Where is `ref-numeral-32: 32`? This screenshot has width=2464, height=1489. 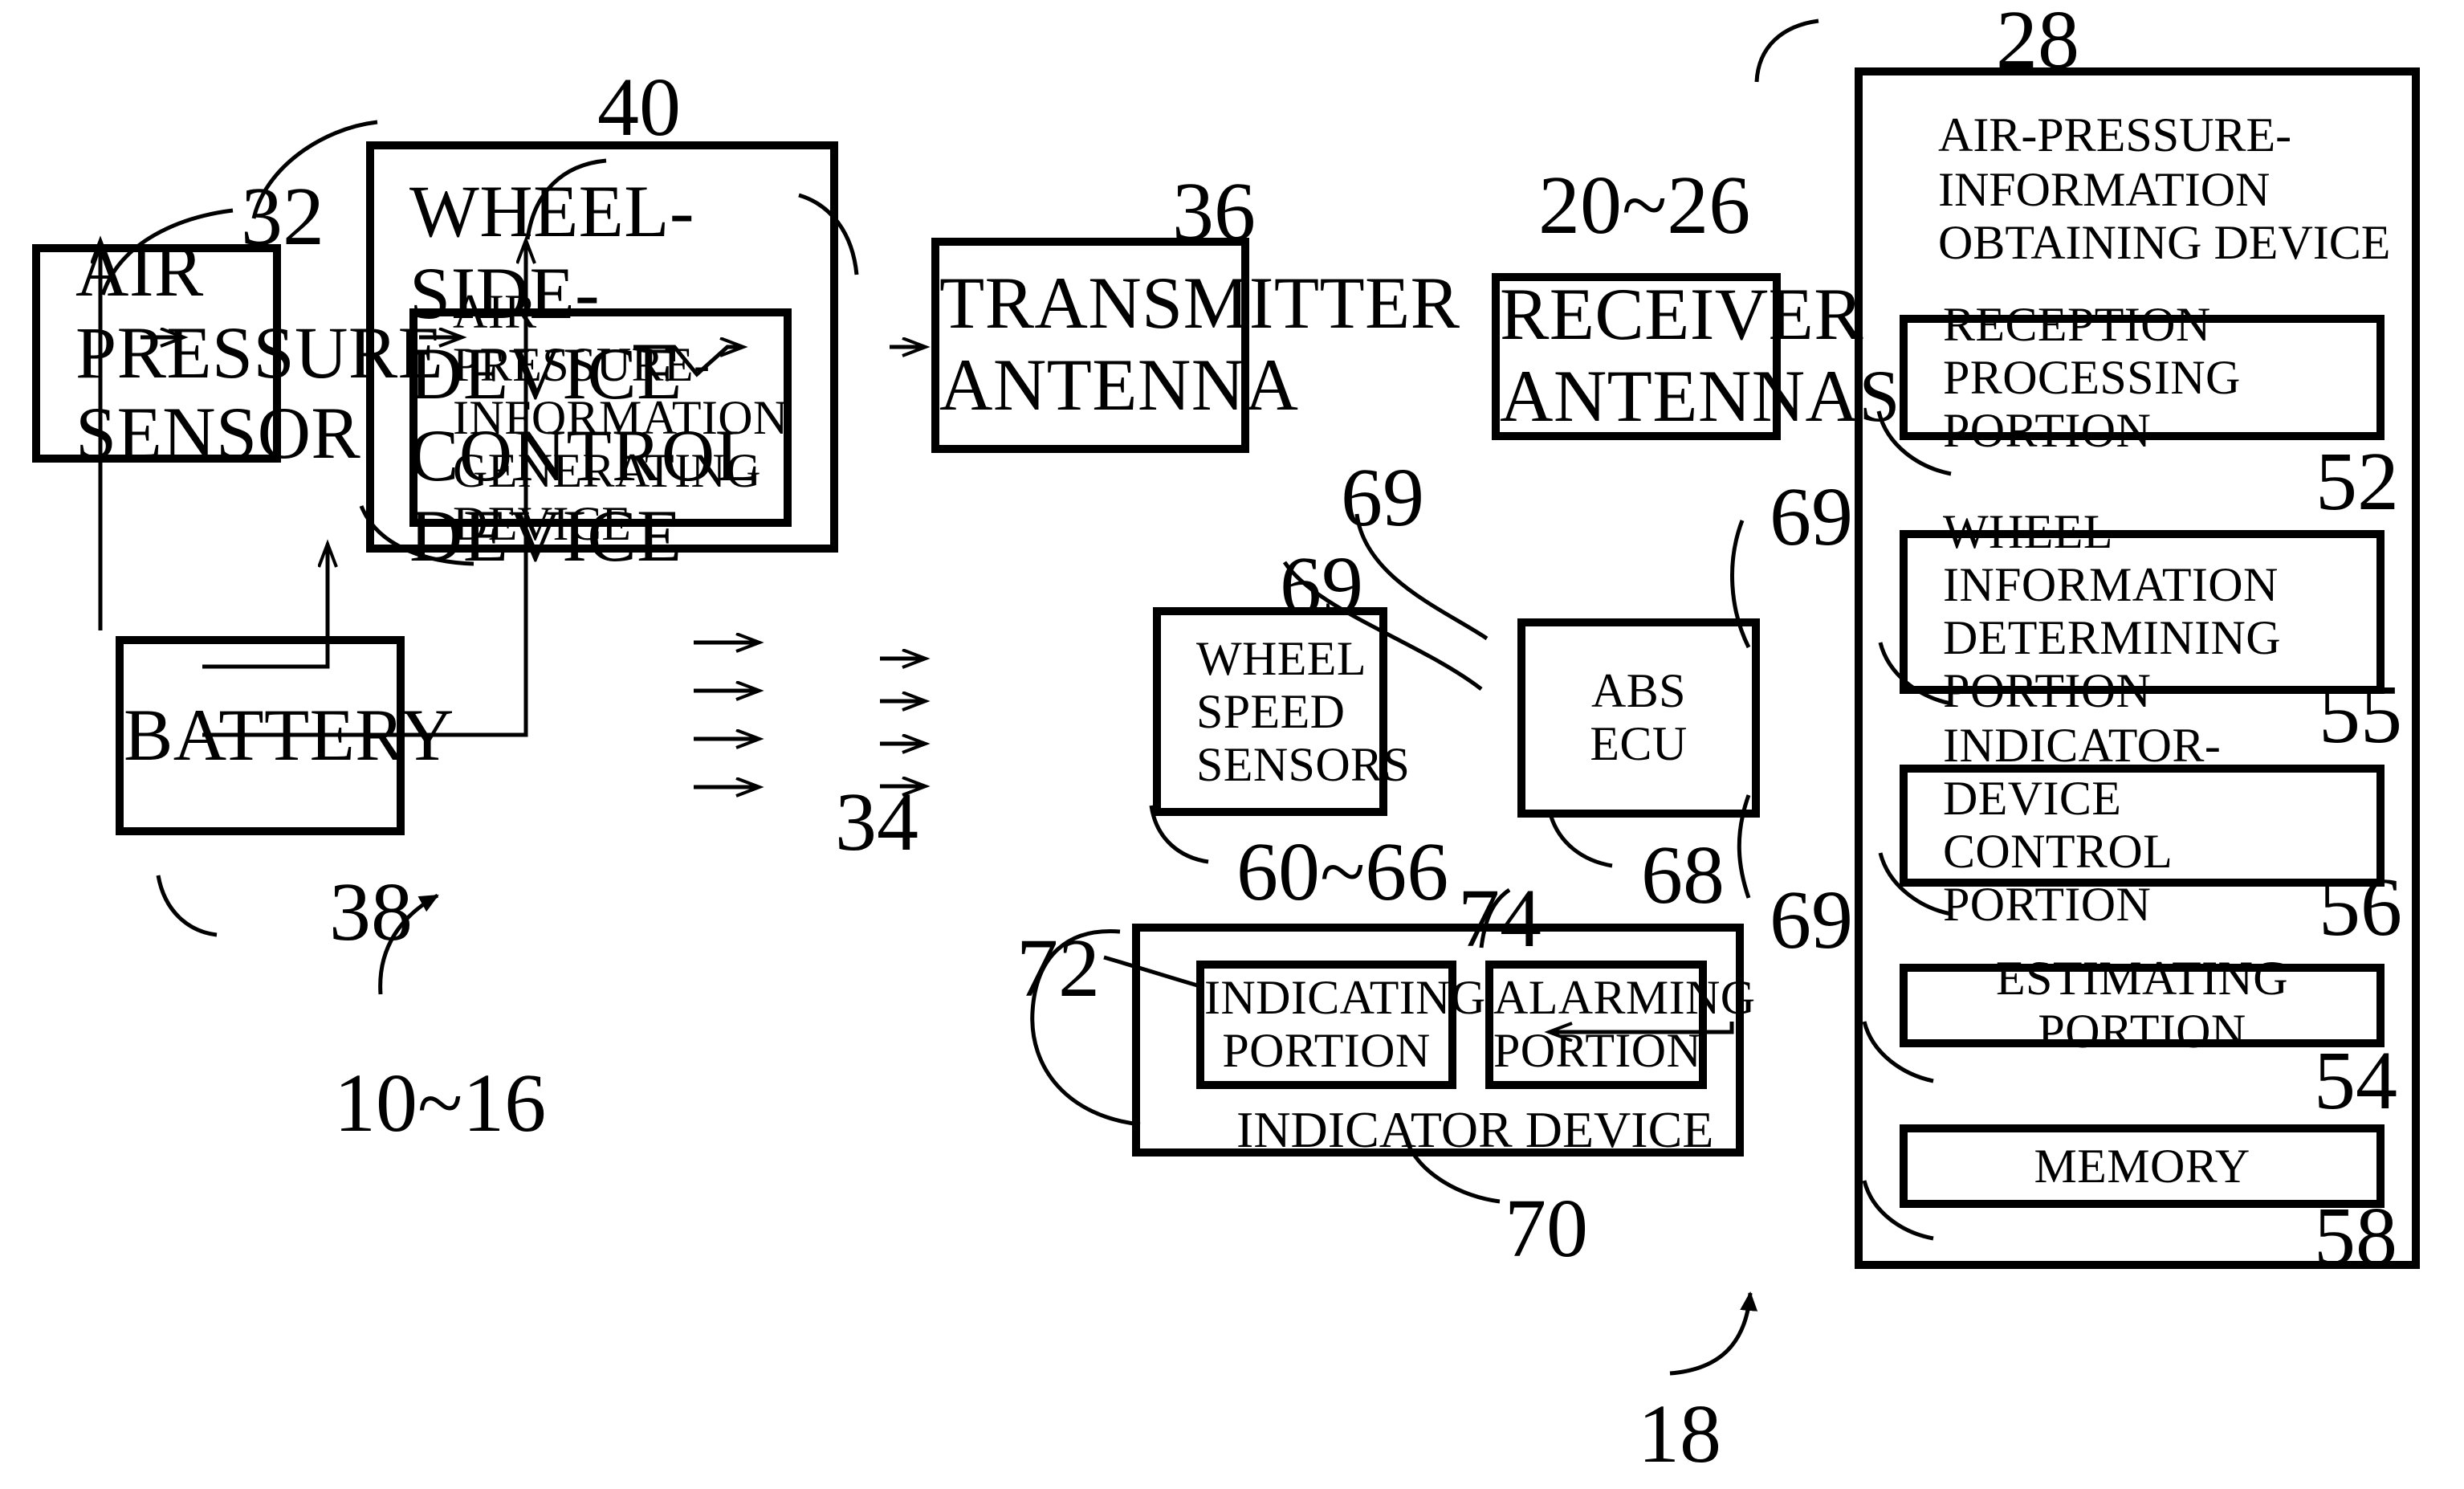
ref-numeral-32: 32 is located at coordinates (282, 217).